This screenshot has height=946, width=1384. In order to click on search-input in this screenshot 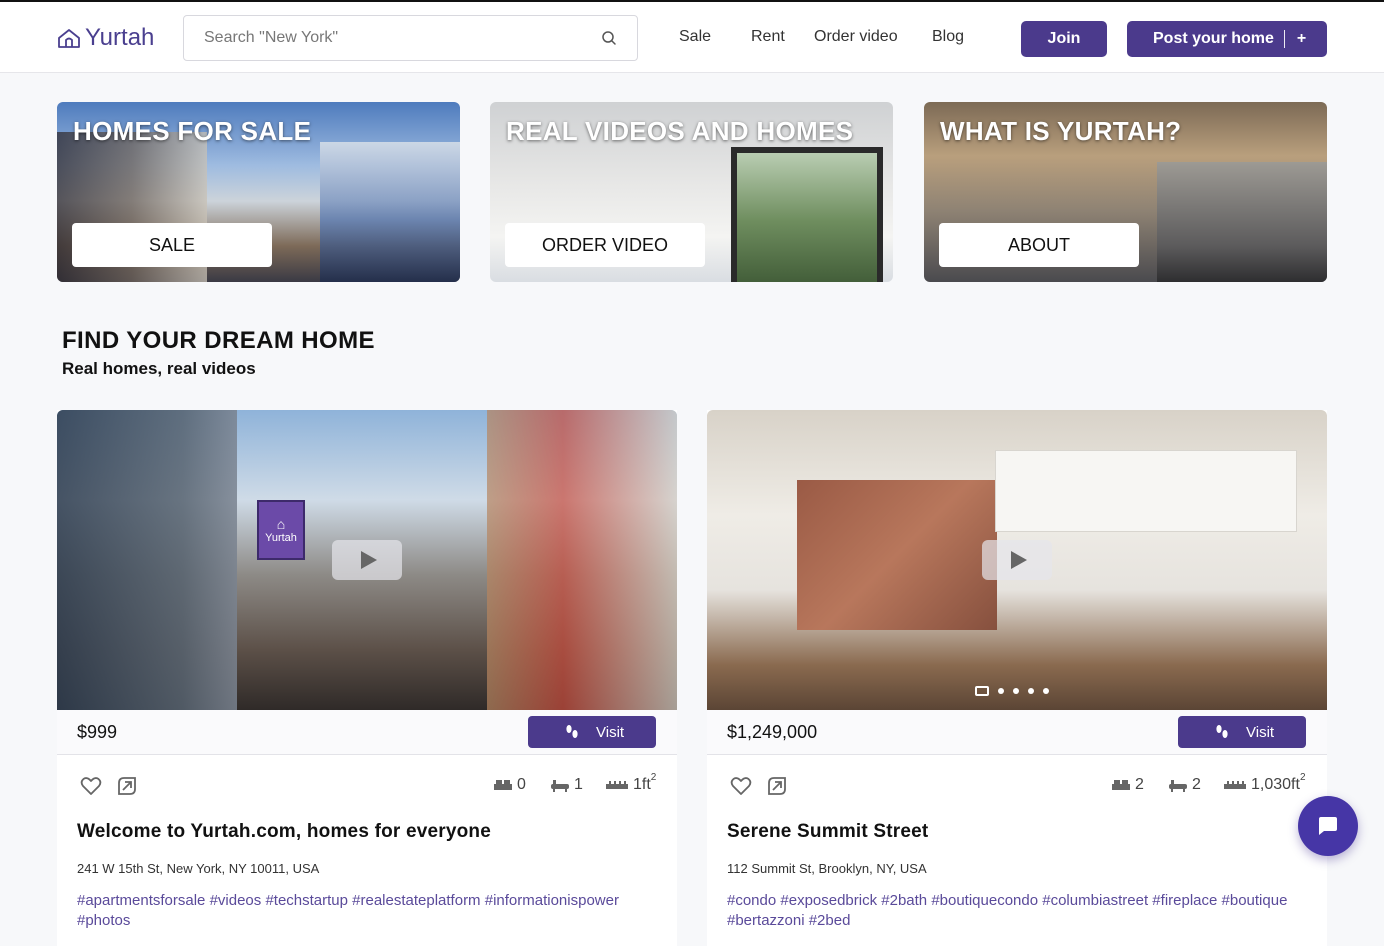, I will do `click(384, 38)`.